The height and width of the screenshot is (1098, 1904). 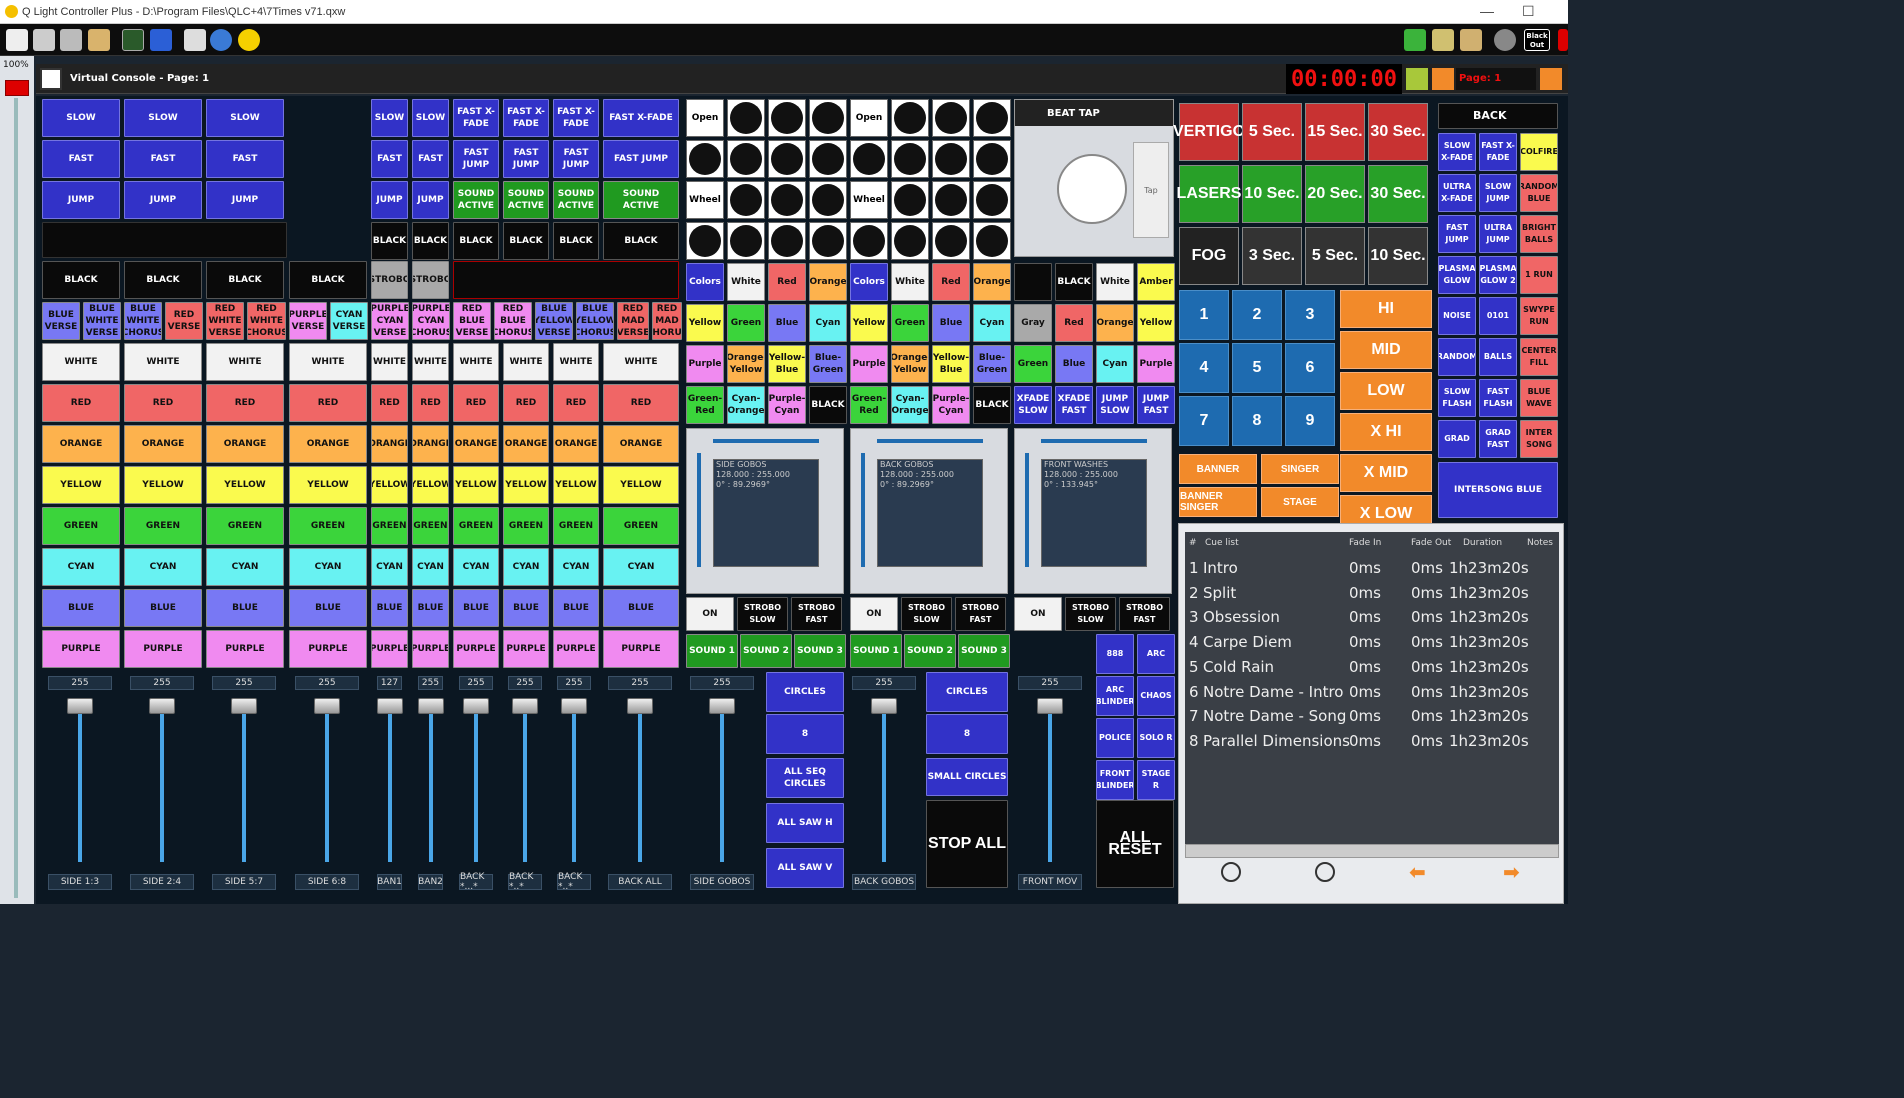 What do you see at coordinates (1457, 234) in the screenshot?
I see `effect-button: FAST JUMP` at bounding box center [1457, 234].